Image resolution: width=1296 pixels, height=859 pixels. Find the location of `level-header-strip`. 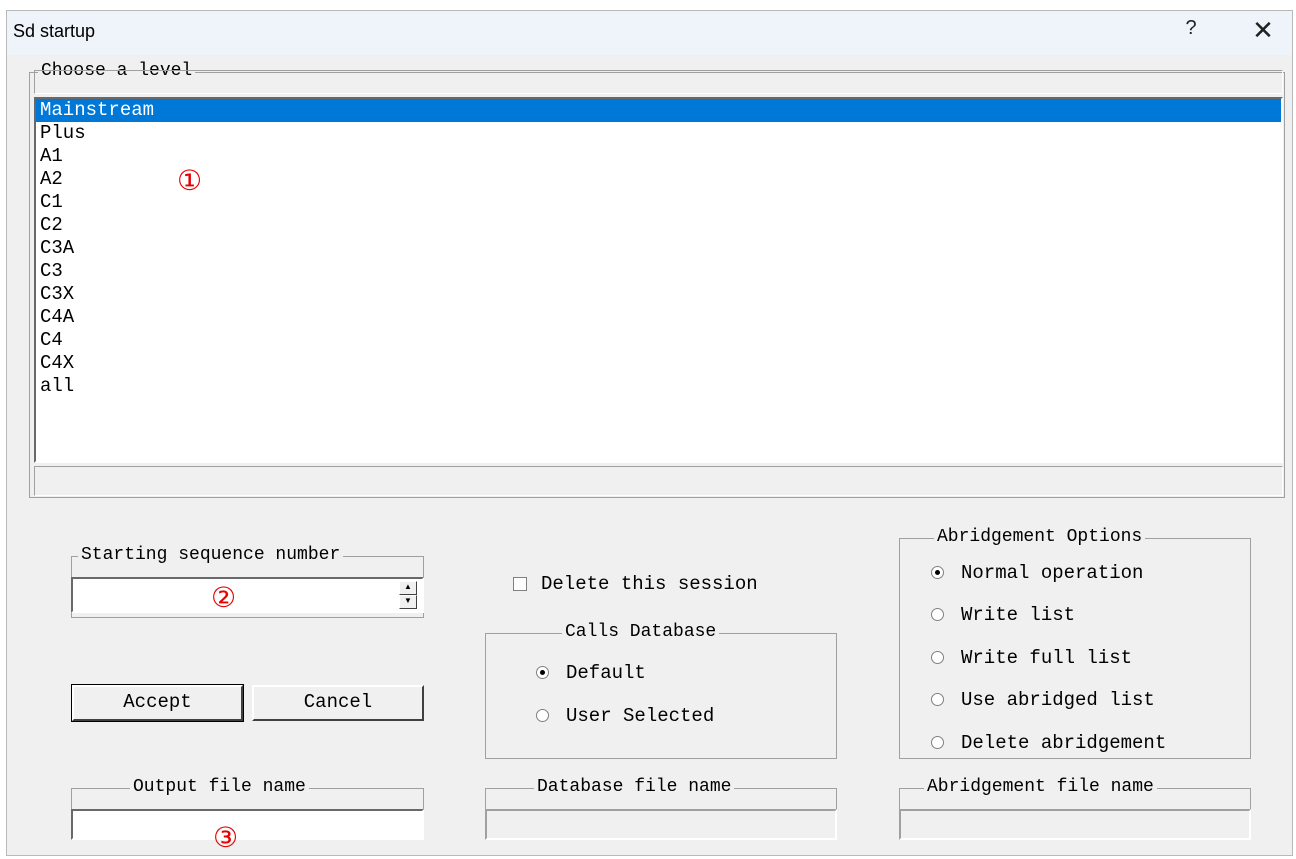

level-header-strip is located at coordinates (658, 82).